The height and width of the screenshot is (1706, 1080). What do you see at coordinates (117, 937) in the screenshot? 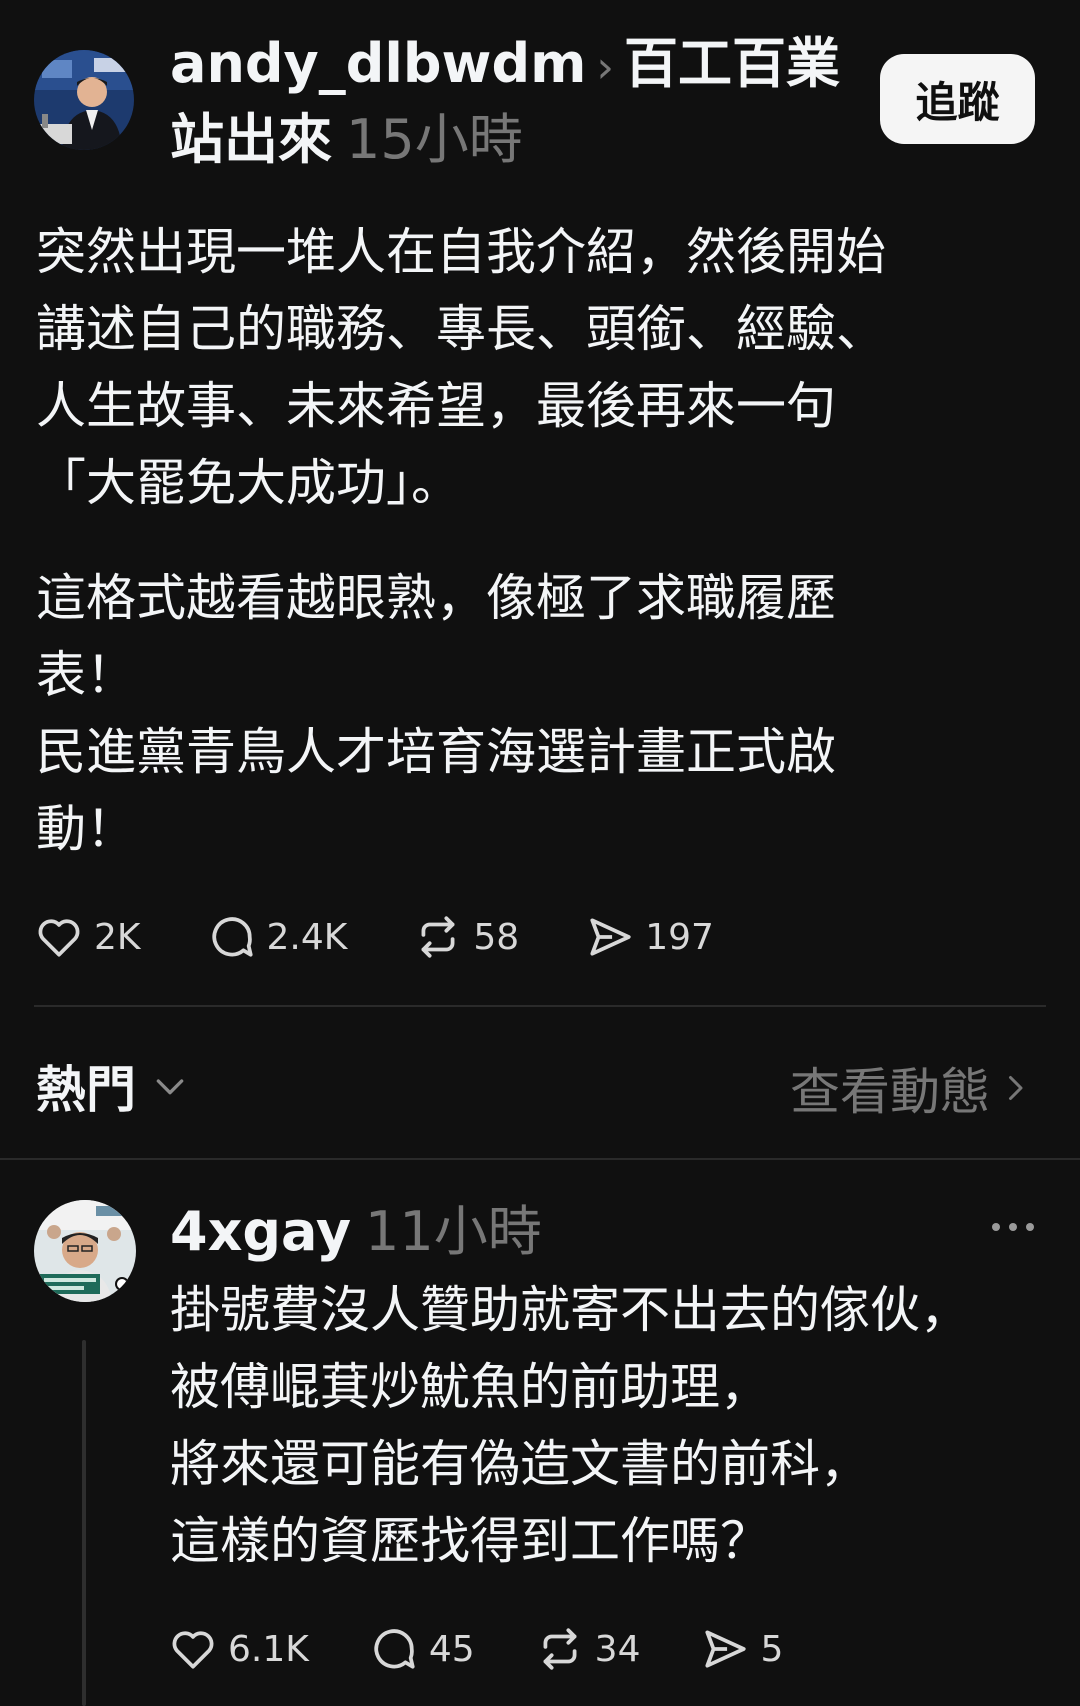
I see `like-count: 2K` at bounding box center [117, 937].